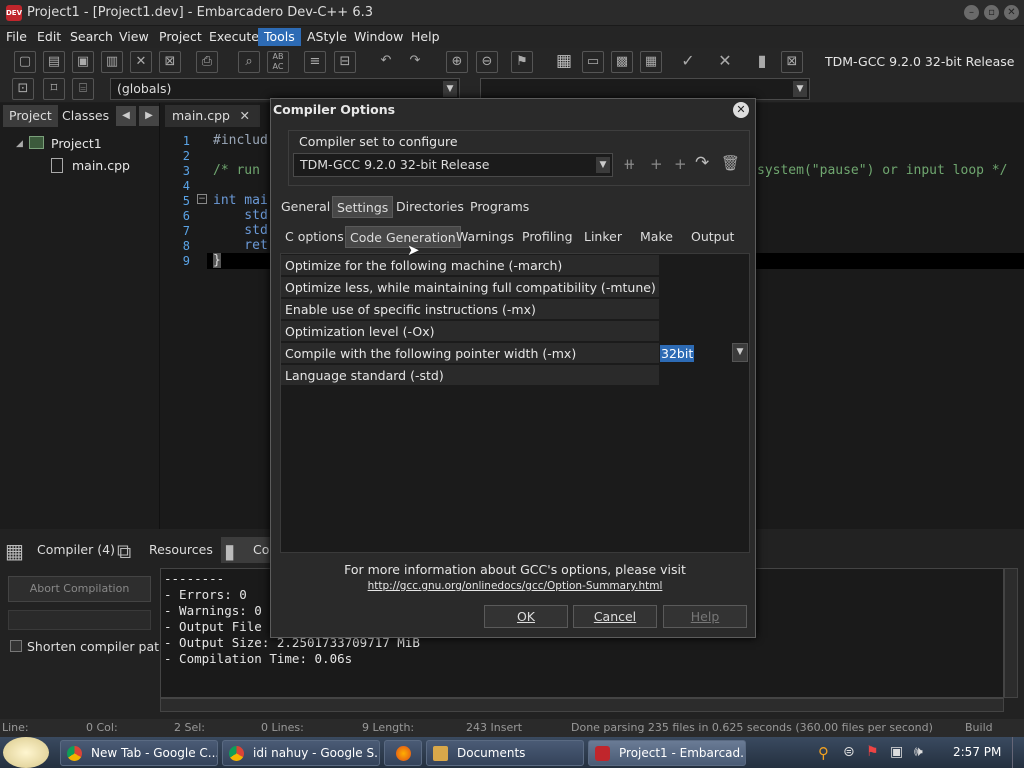 The height and width of the screenshot is (768, 1024). What do you see at coordinates (712, 237) in the screenshot?
I see `subtab-output: Output` at bounding box center [712, 237].